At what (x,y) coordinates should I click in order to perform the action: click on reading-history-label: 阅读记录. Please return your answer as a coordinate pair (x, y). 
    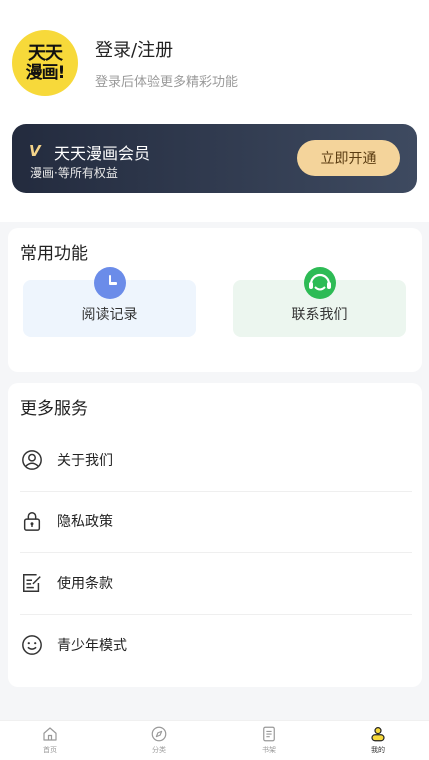
    Looking at the image, I should click on (109, 315).